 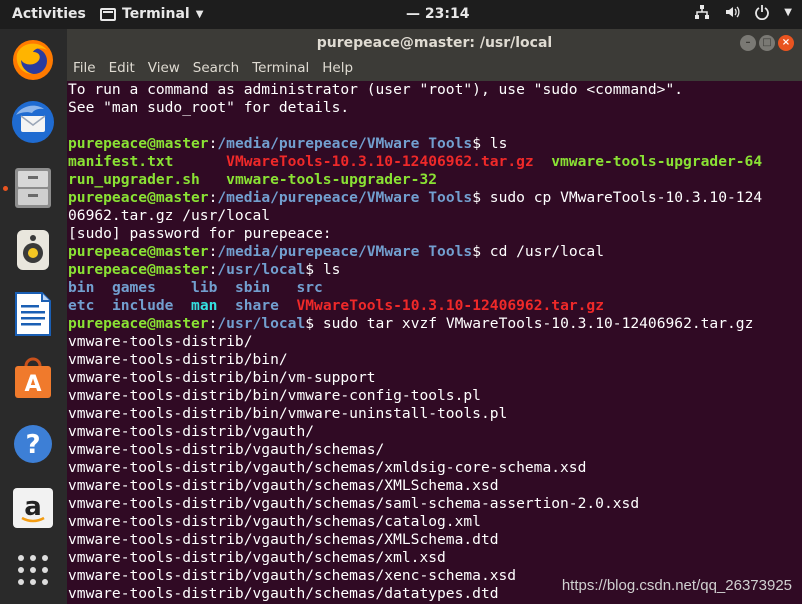 What do you see at coordinates (204, 305) in the screenshot?
I see `dir-entry: man` at bounding box center [204, 305].